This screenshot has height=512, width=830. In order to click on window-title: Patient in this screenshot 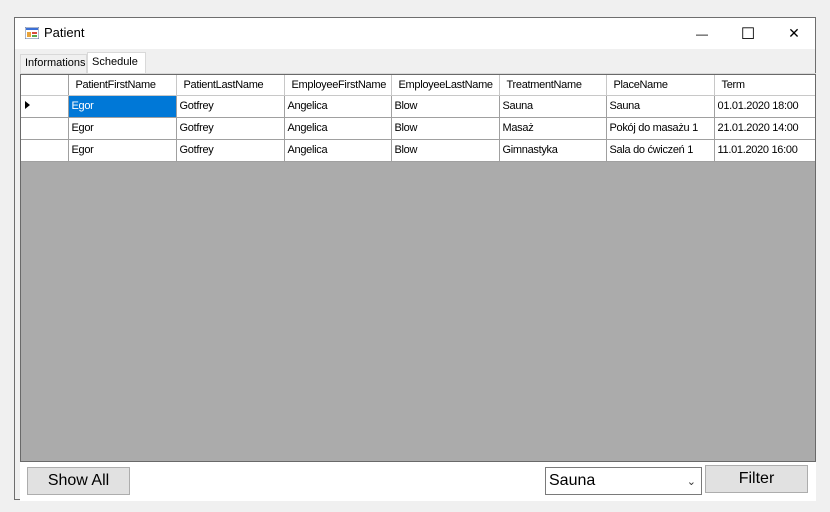, I will do `click(64, 32)`.